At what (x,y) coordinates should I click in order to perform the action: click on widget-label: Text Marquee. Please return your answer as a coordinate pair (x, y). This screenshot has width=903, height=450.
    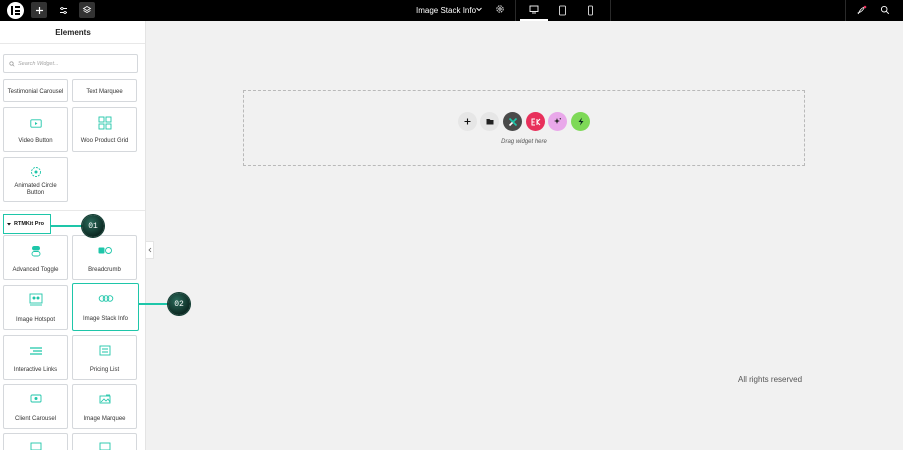
    Looking at the image, I should click on (104, 92).